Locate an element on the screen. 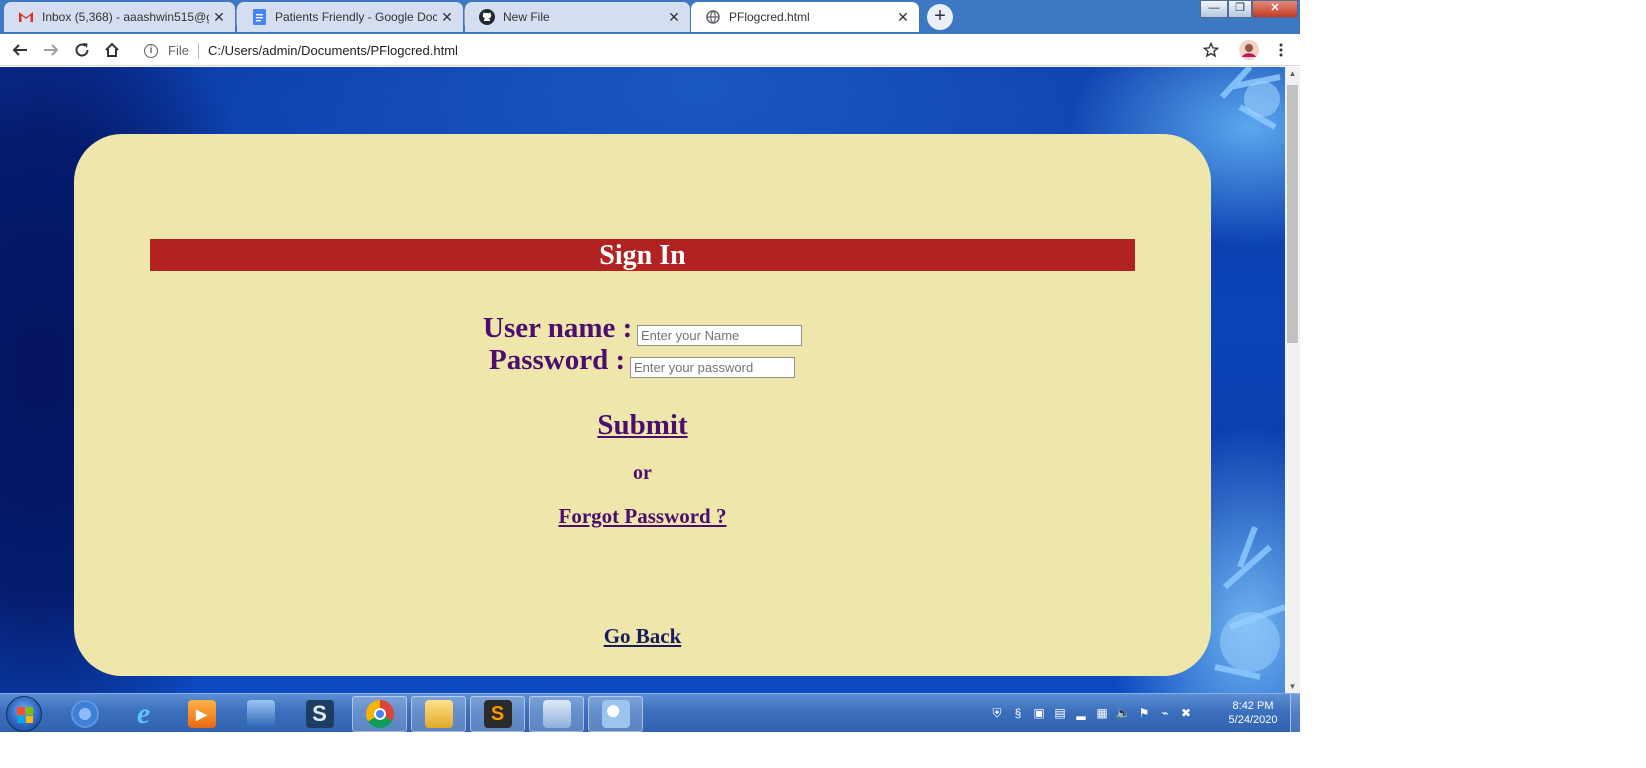  network-status-icon: ✖ is located at coordinates (1186, 713).